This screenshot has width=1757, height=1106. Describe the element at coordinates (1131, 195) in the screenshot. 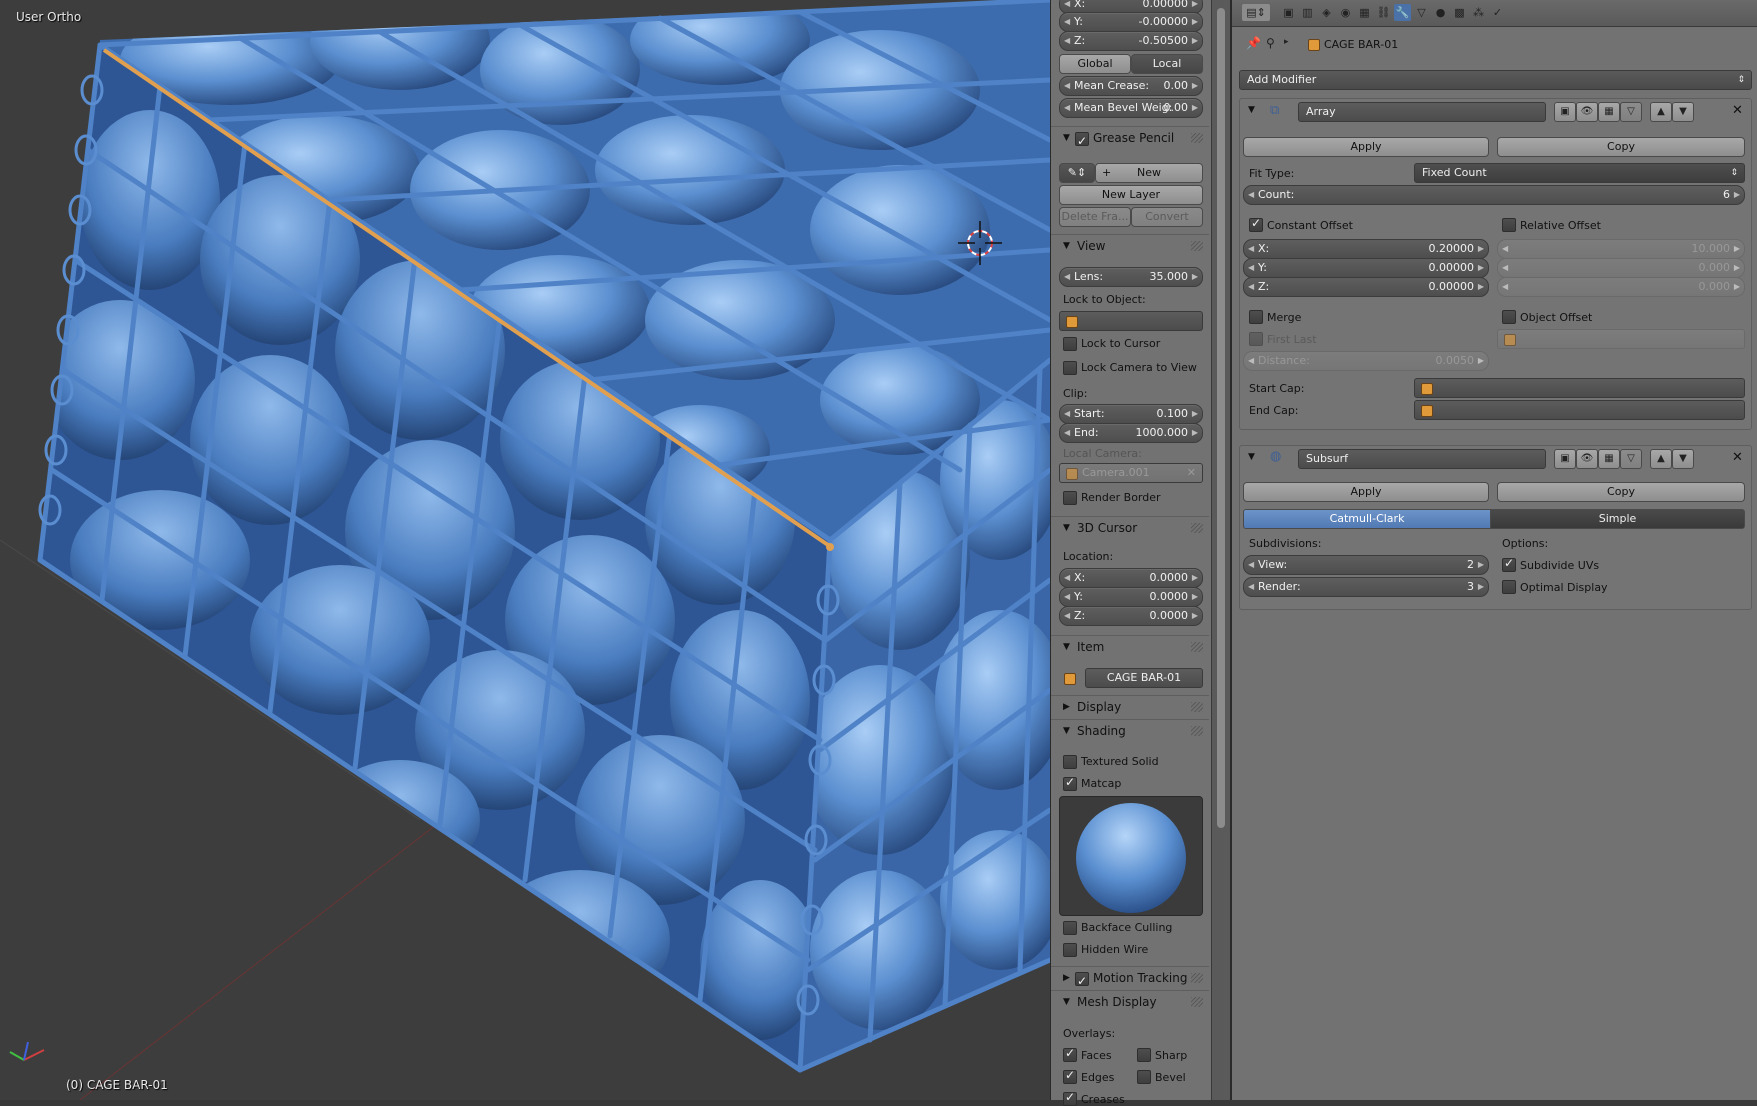

I see `new-layer-button: New Layer` at that location.